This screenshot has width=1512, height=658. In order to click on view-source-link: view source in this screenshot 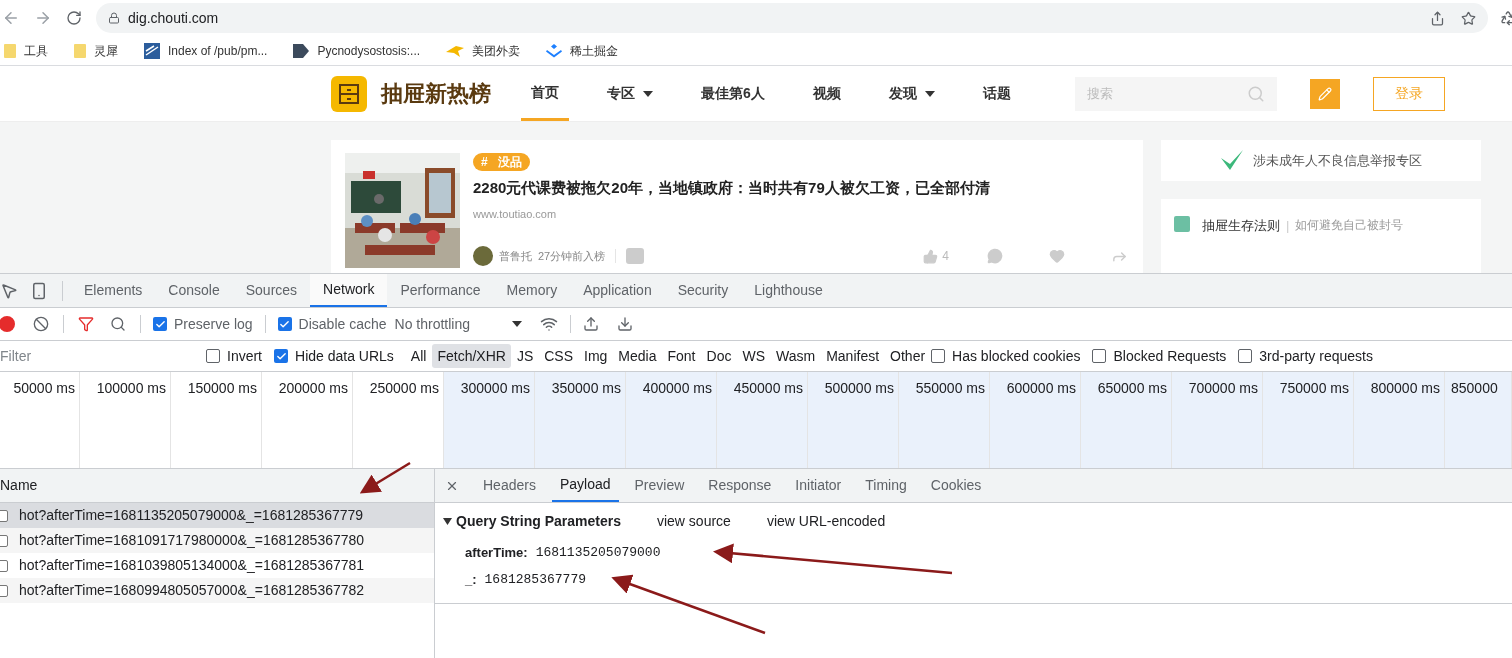, I will do `click(693, 521)`.